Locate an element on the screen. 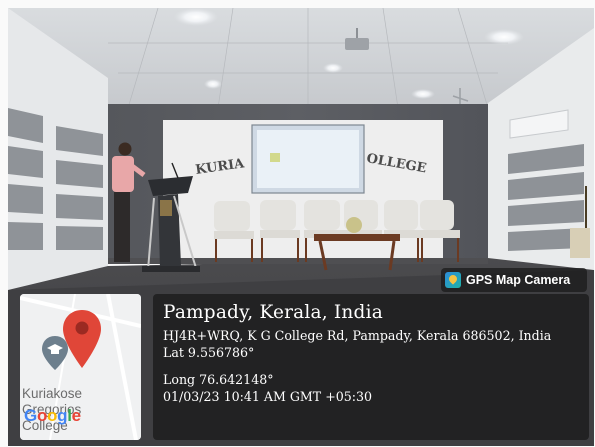  location-pin-icon is located at coordinates (82, 339).